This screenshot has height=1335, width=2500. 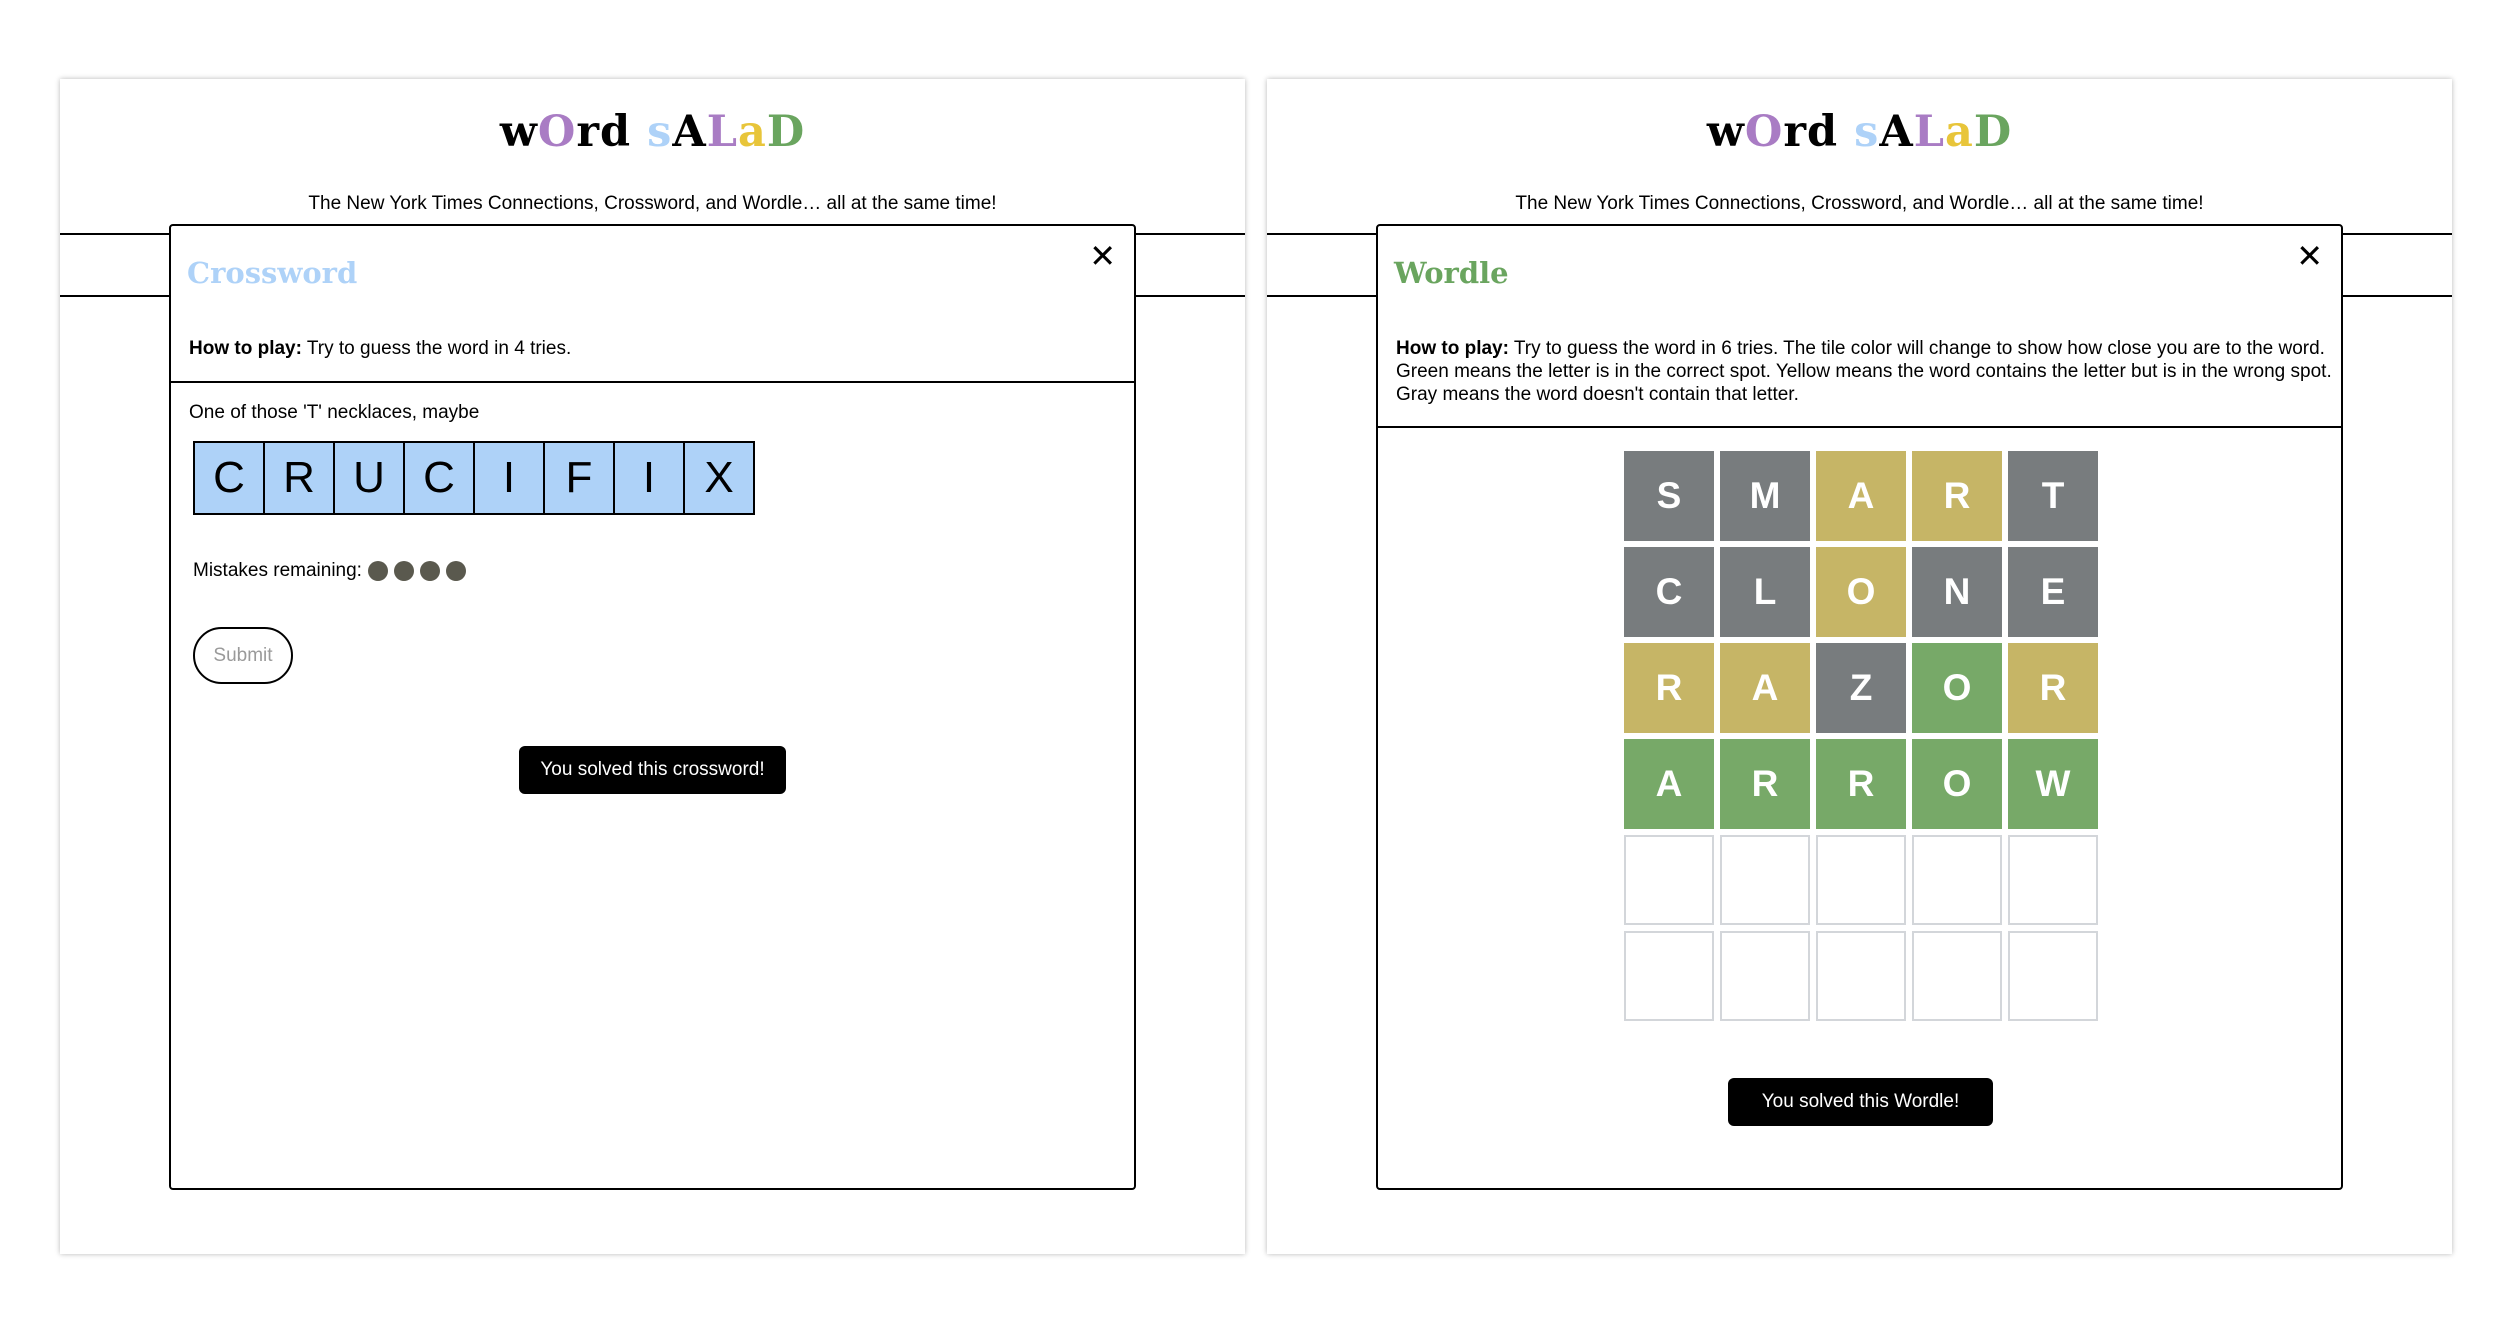 What do you see at coordinates (1669, 496) in the screenshot?
I see `wordle-tile: S` at bounding box center [1669, 496].